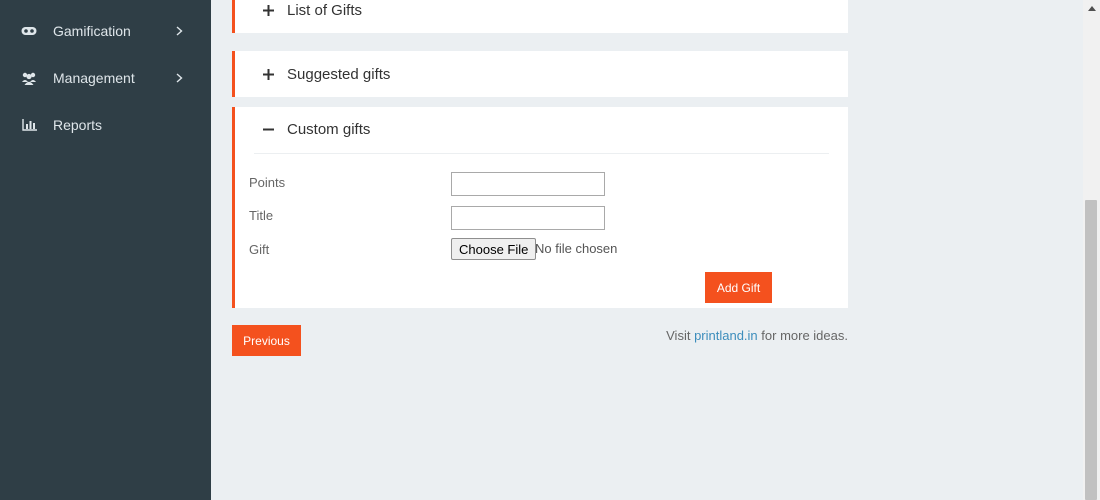 Image resolution: width=1100 pixels, height=500 pixels. Describe the element at coordinates (259, 249) in the screenshot. I see `gift-label: Gift` at that location.